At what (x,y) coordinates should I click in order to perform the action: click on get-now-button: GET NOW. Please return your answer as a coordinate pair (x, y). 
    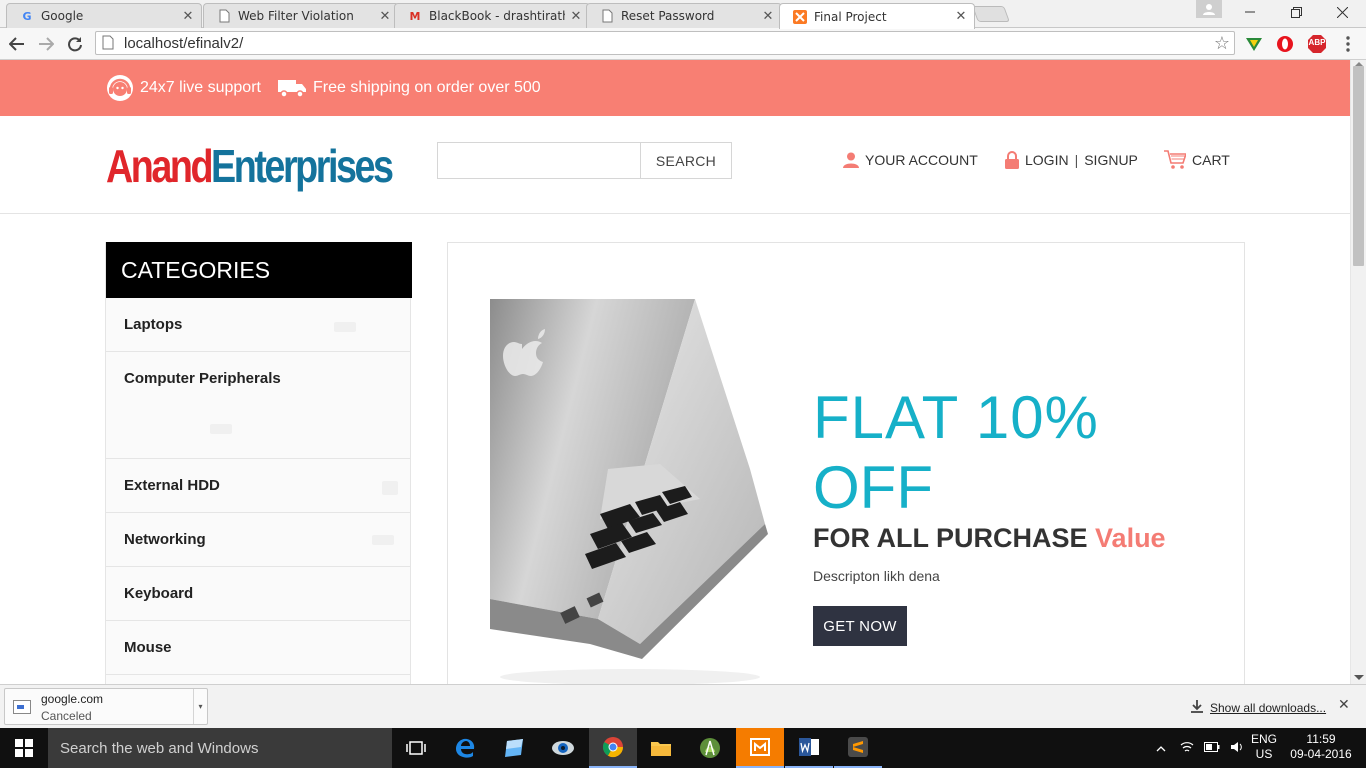
    Looking at the image, I should click on (860, 626).